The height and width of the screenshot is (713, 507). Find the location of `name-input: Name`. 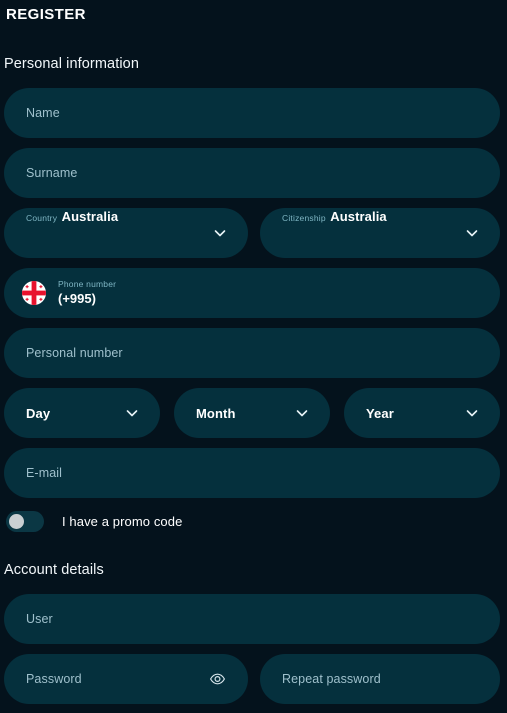

name-input: Name is located at coordinates (252, 113).